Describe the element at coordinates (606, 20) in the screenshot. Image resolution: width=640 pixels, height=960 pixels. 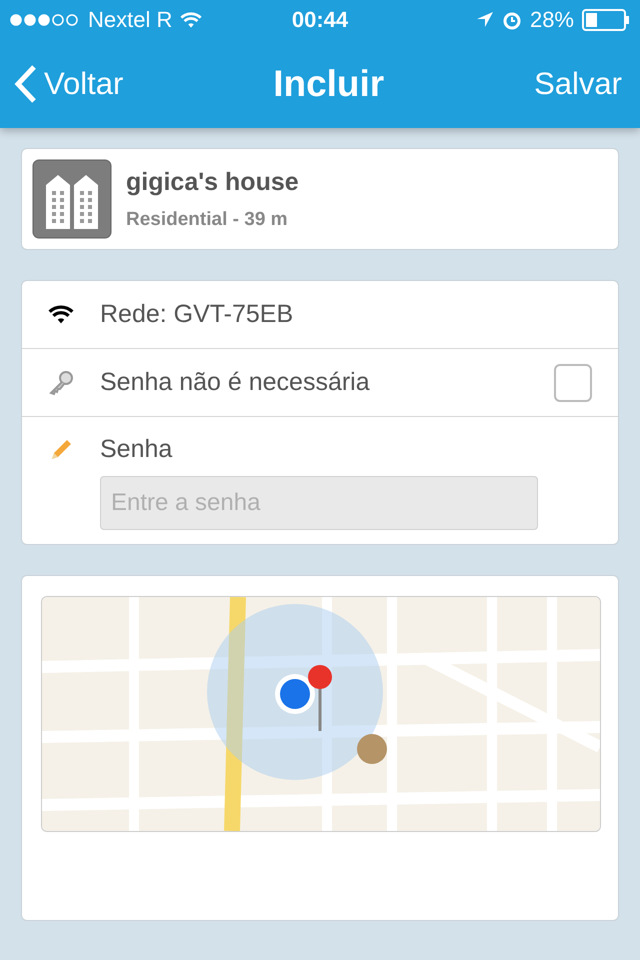
I see `battery-icon` at that location.